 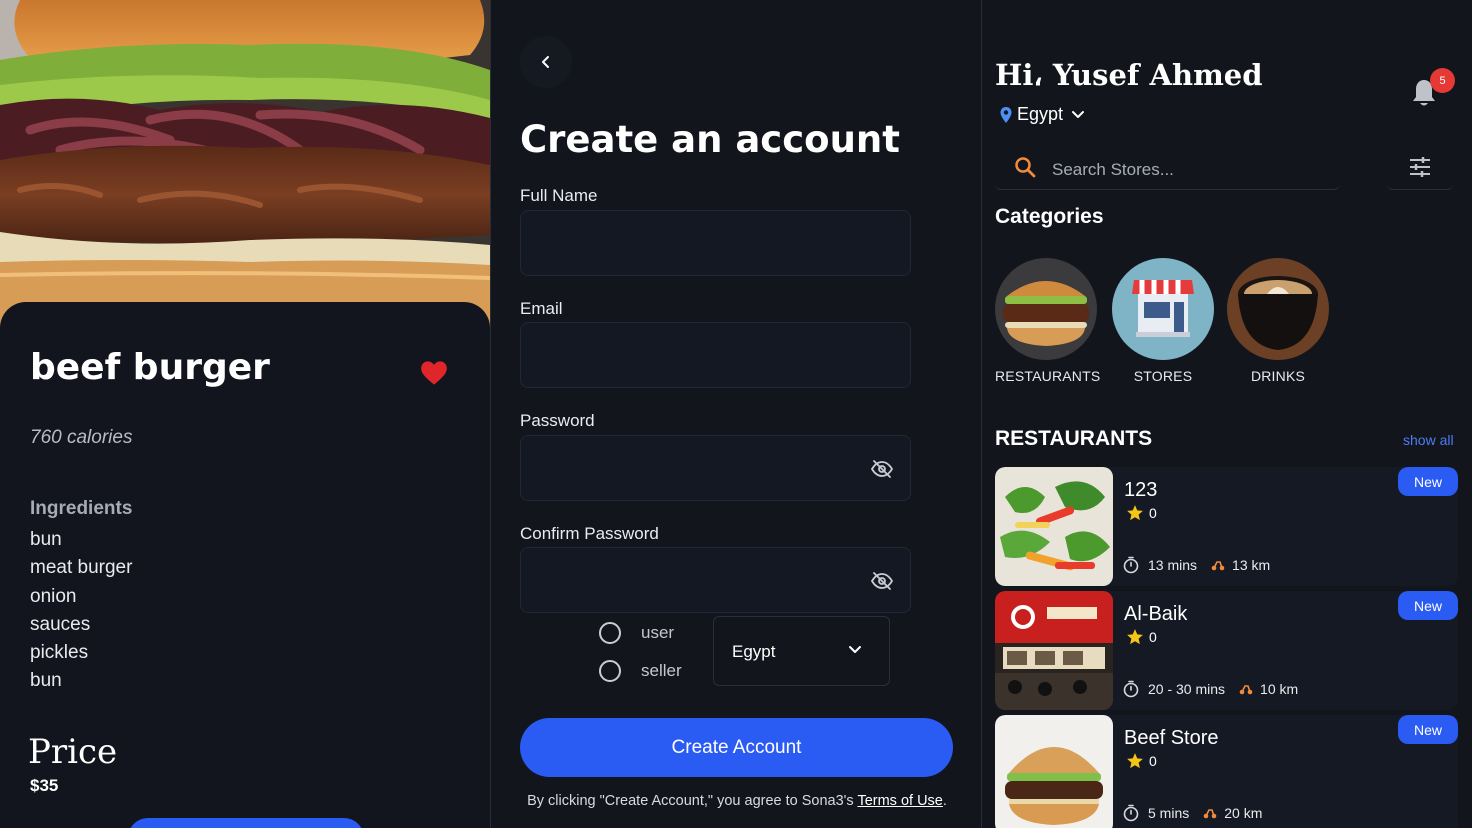 I want to click on product-hero-image, so click(x=245, y=165).